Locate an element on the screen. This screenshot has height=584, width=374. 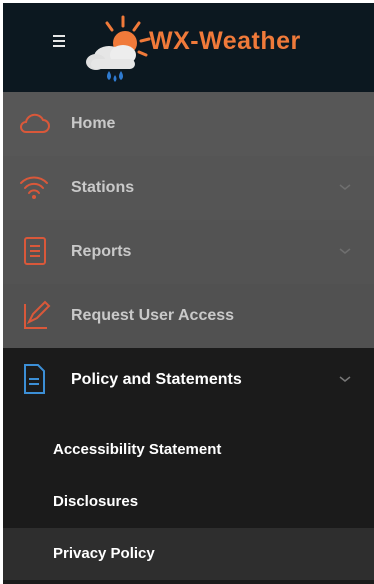
submenu-item-accessibility-statement: Accessibility Statement is located at coordinates (188, 450).